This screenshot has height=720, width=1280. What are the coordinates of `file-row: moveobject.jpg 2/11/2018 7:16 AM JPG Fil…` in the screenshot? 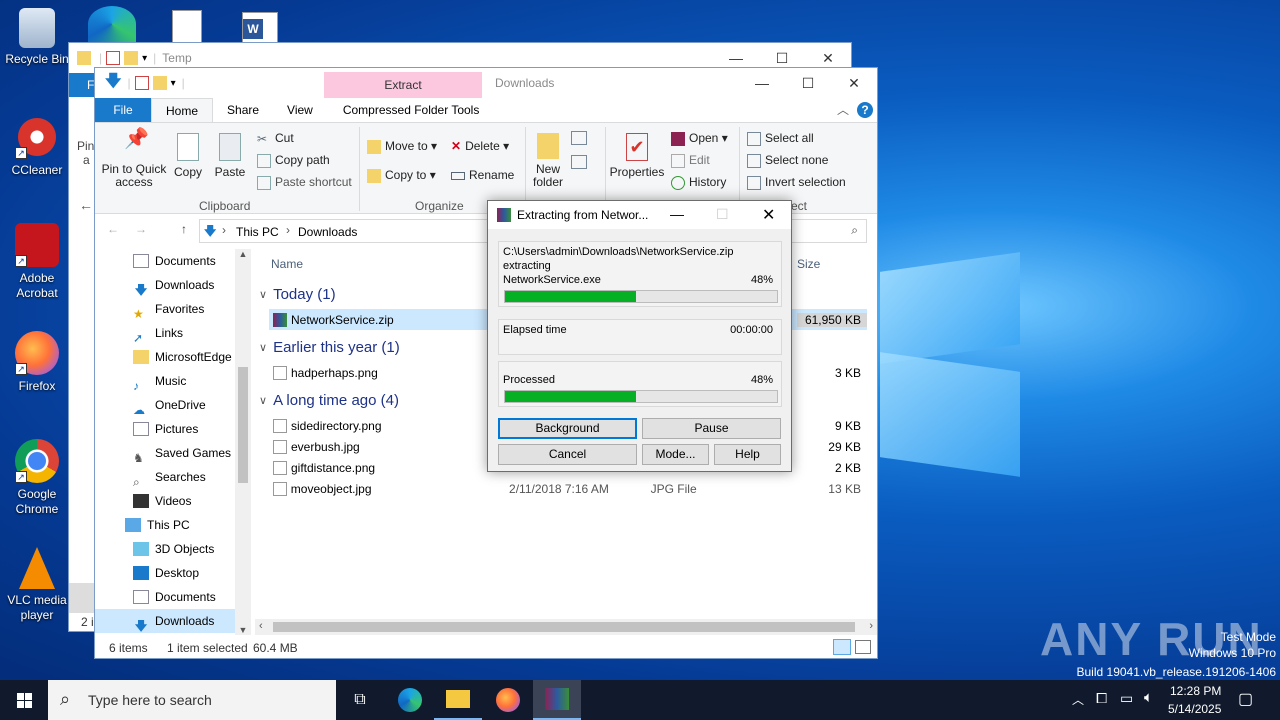 It's located at (568, 488).